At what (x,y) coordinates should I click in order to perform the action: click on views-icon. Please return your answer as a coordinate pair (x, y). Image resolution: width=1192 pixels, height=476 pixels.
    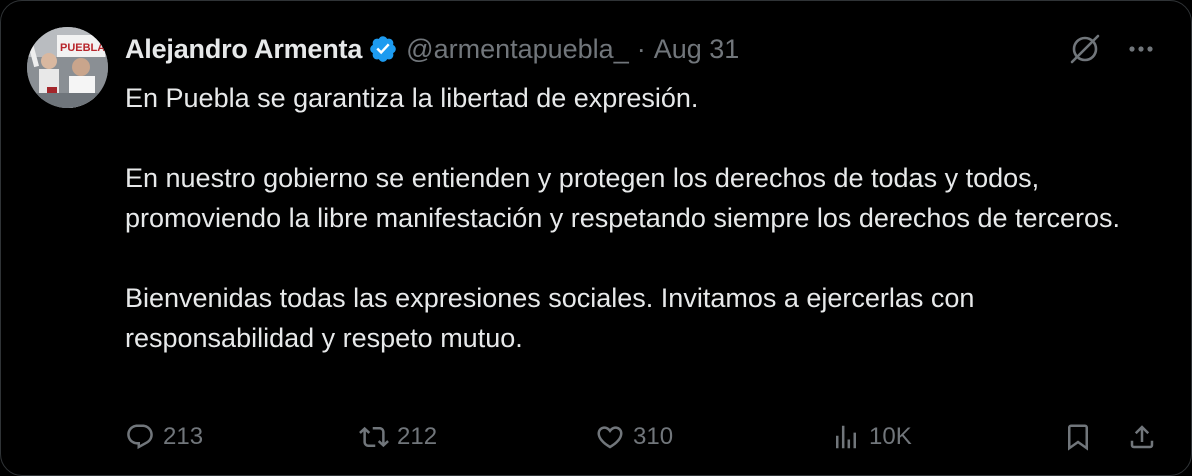
    Looking at the image, I should click on (846, 437).